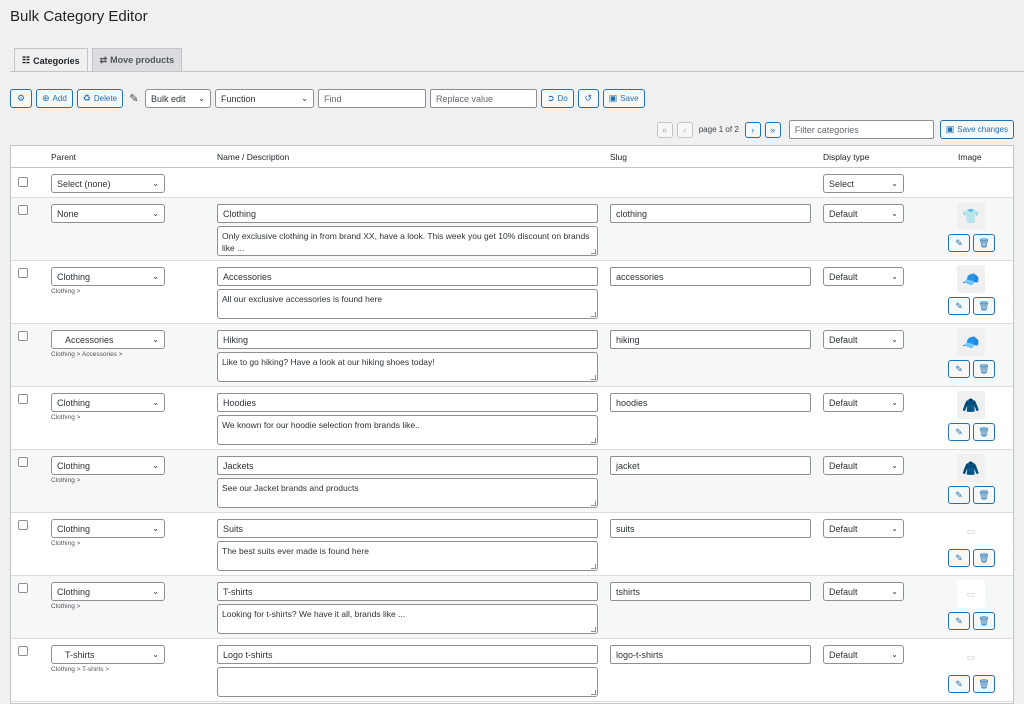 The width and height of the screenshot is (1024, 704). I want to click on parent-select: T-shirts ⌄, so click(108, 654).